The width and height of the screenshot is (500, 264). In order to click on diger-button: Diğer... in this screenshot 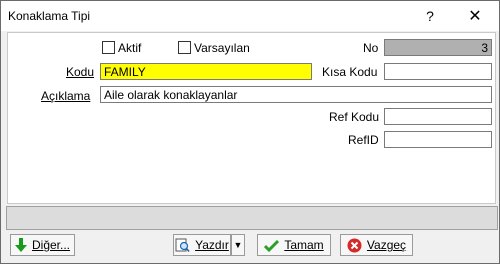, I will do `click(42, 245)`.